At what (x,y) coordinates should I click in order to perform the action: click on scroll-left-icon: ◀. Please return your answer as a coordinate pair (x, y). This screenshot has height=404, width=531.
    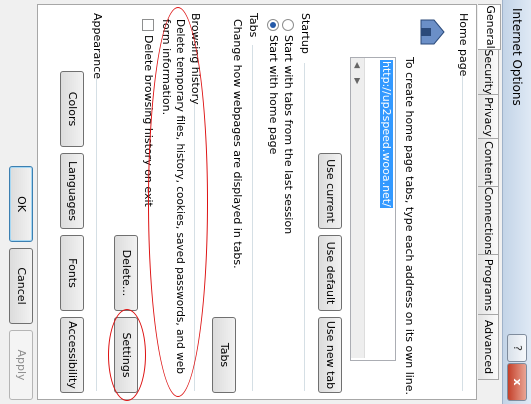
    Looking at the image, I should click on (357, 65).